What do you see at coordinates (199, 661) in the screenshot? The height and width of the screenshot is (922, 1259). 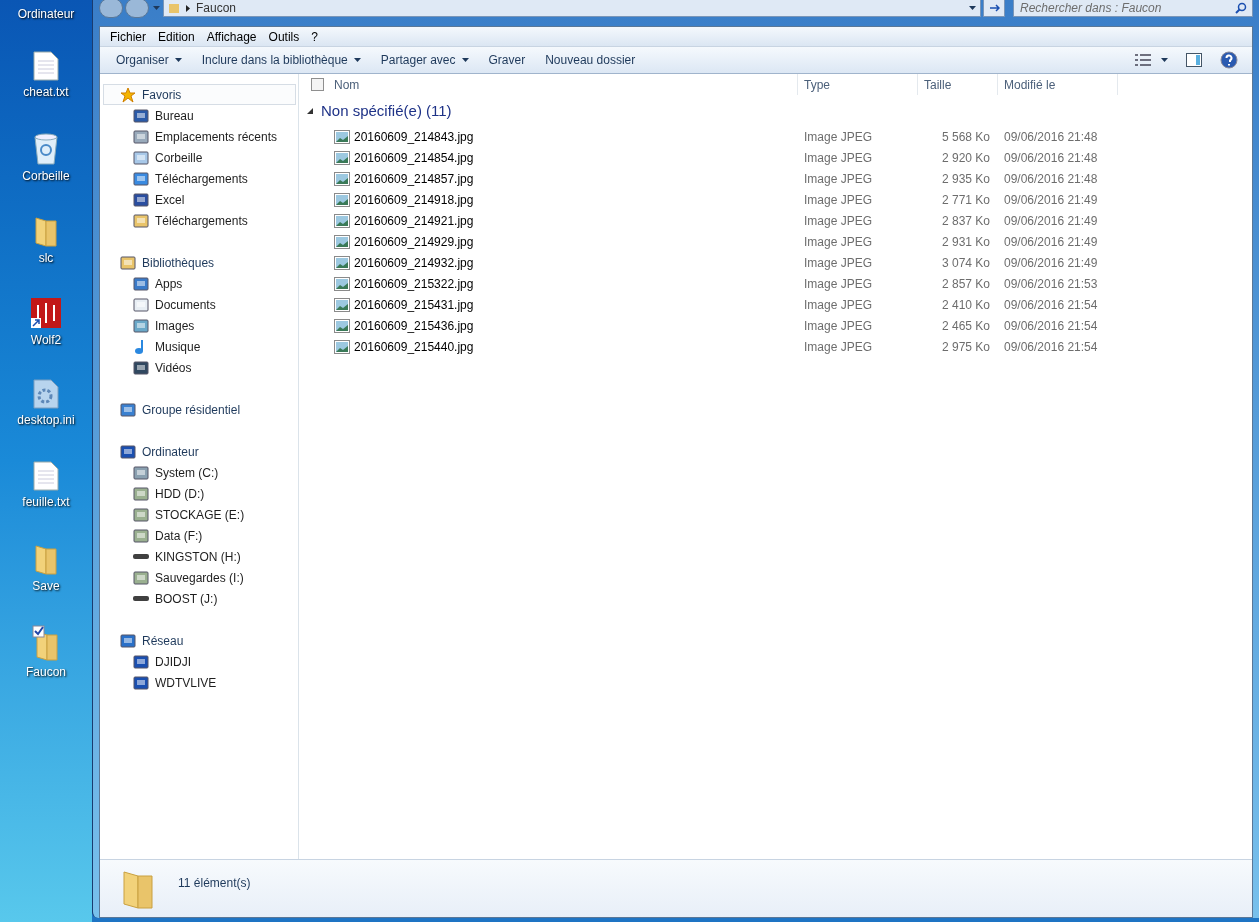 I see `navigation-item: DJIDJI` at bounding box center [199, 661].